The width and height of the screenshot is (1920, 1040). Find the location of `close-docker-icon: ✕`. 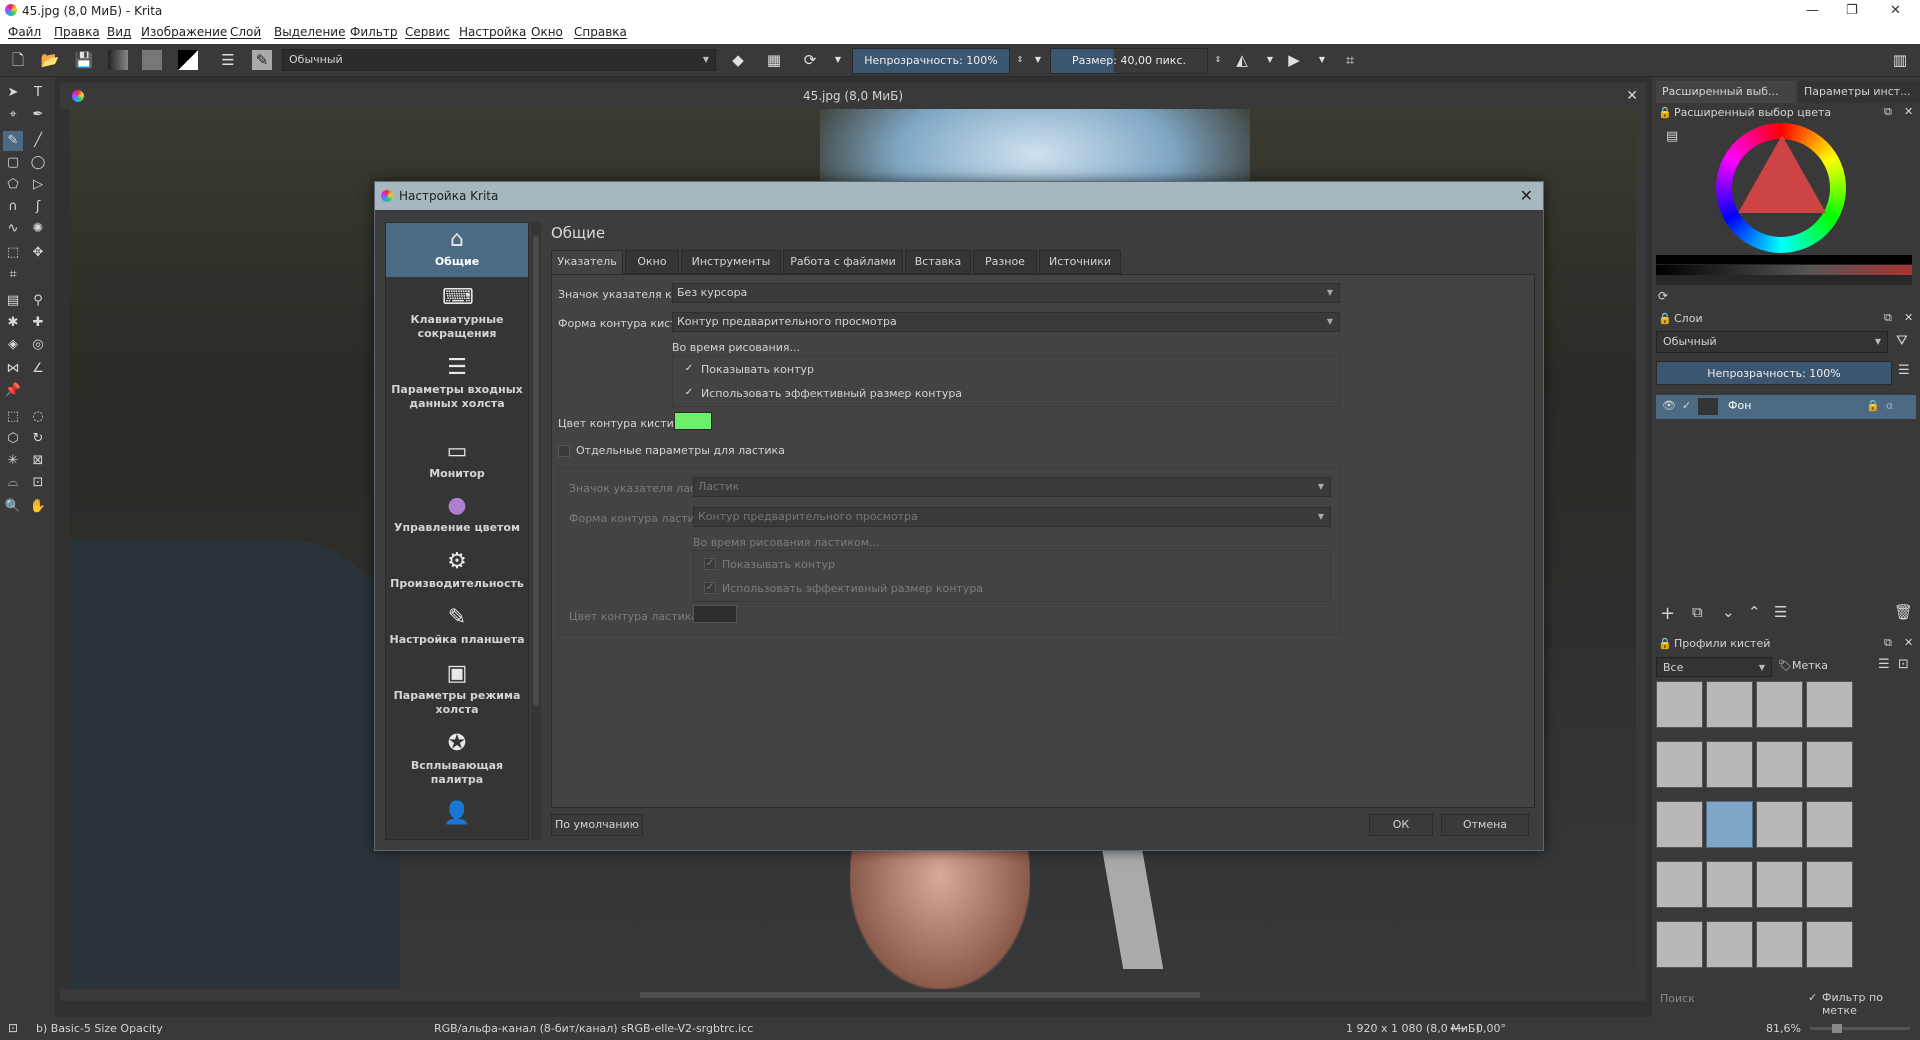

close-docker-icon: ✕ is located at coordinates (1908, 317).